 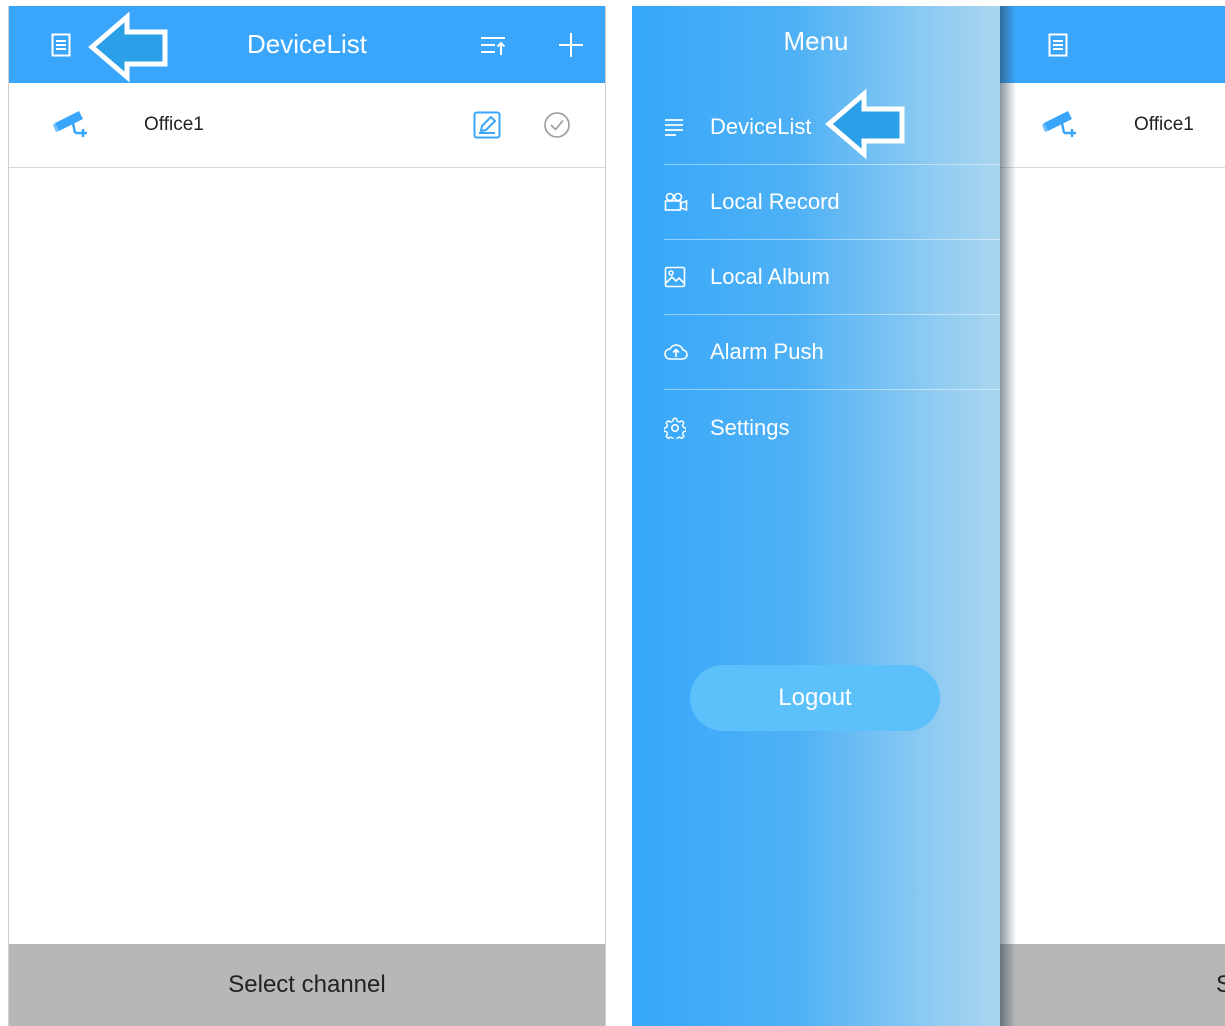 What do you see at coordinates (679, 277) in the screenshot?
I see `image-icon` at bounding box center [679, 277].